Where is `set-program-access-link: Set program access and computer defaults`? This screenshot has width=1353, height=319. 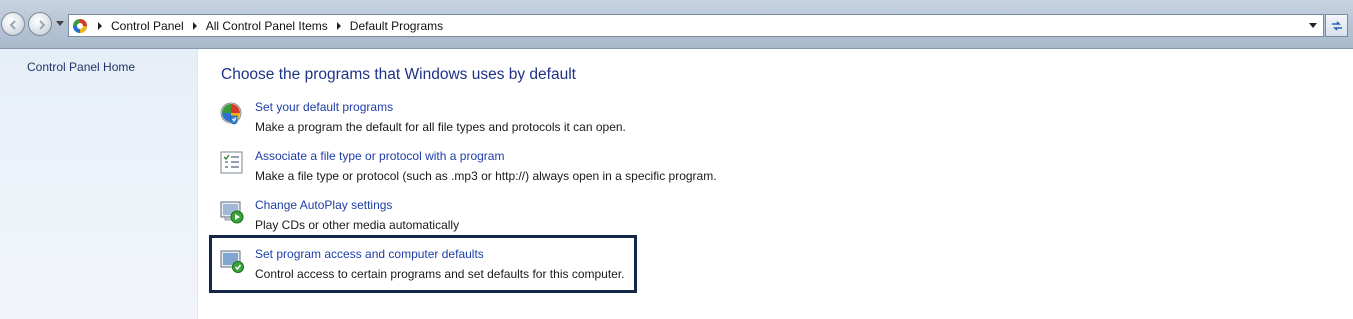 set-program-access-link: Set program access and computer defaults is located at coordinates (369, 254).